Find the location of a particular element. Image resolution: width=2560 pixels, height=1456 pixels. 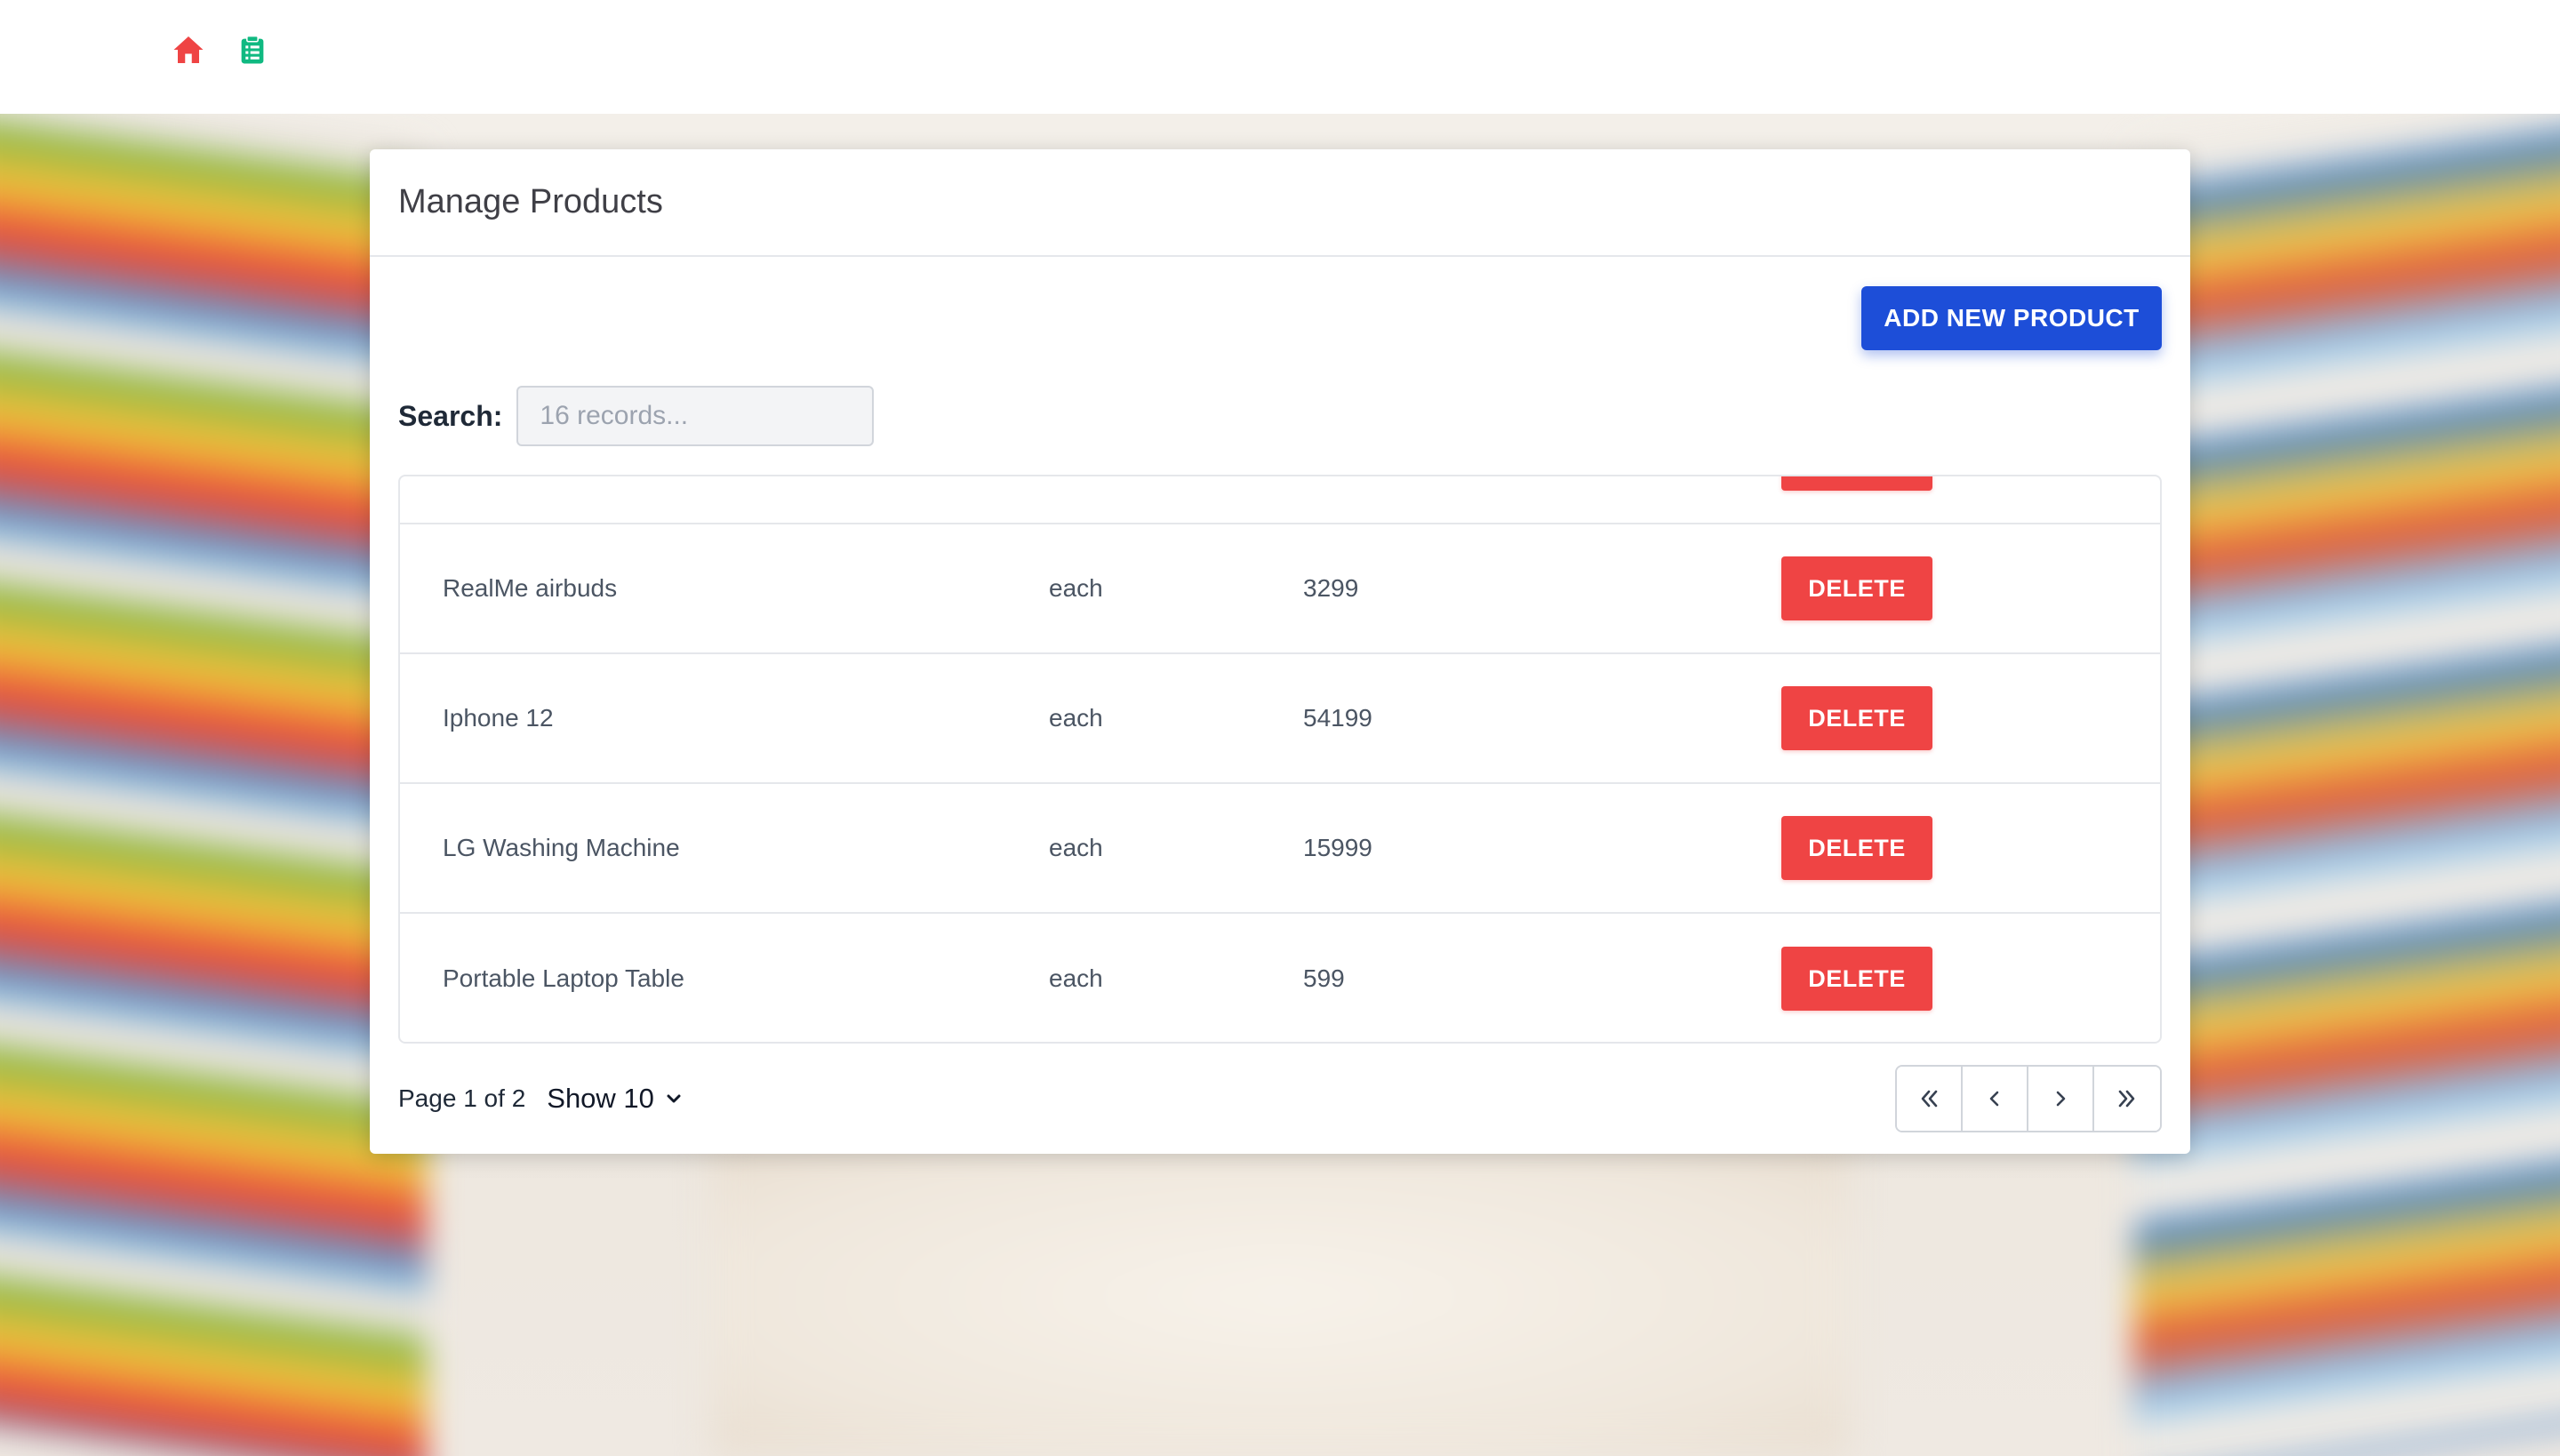

add-new-product-button: ADD NEW PRODUCT is located at coordinates (2011, 318).